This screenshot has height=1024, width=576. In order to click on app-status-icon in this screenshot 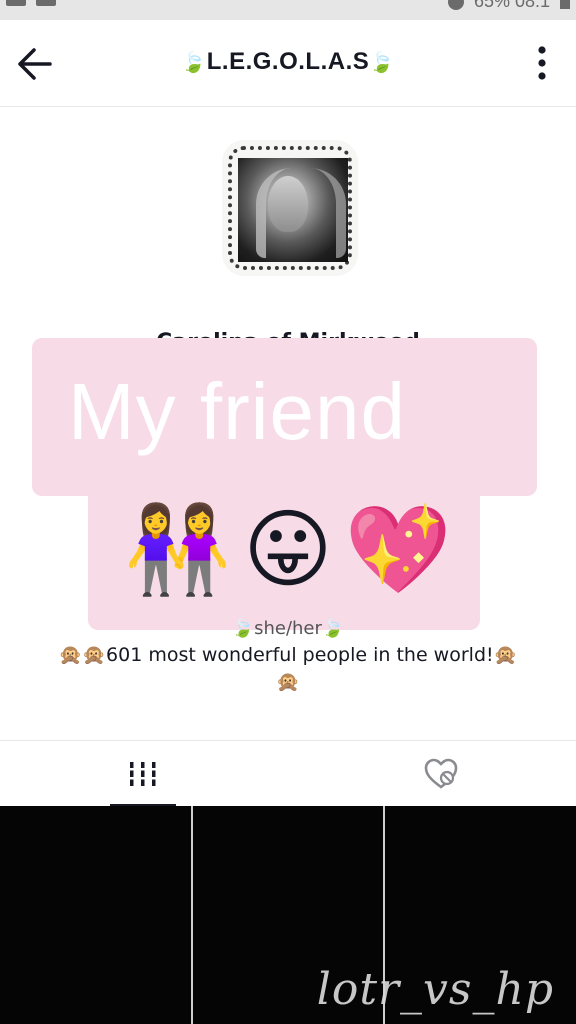, I will do `click(455, 5)`.